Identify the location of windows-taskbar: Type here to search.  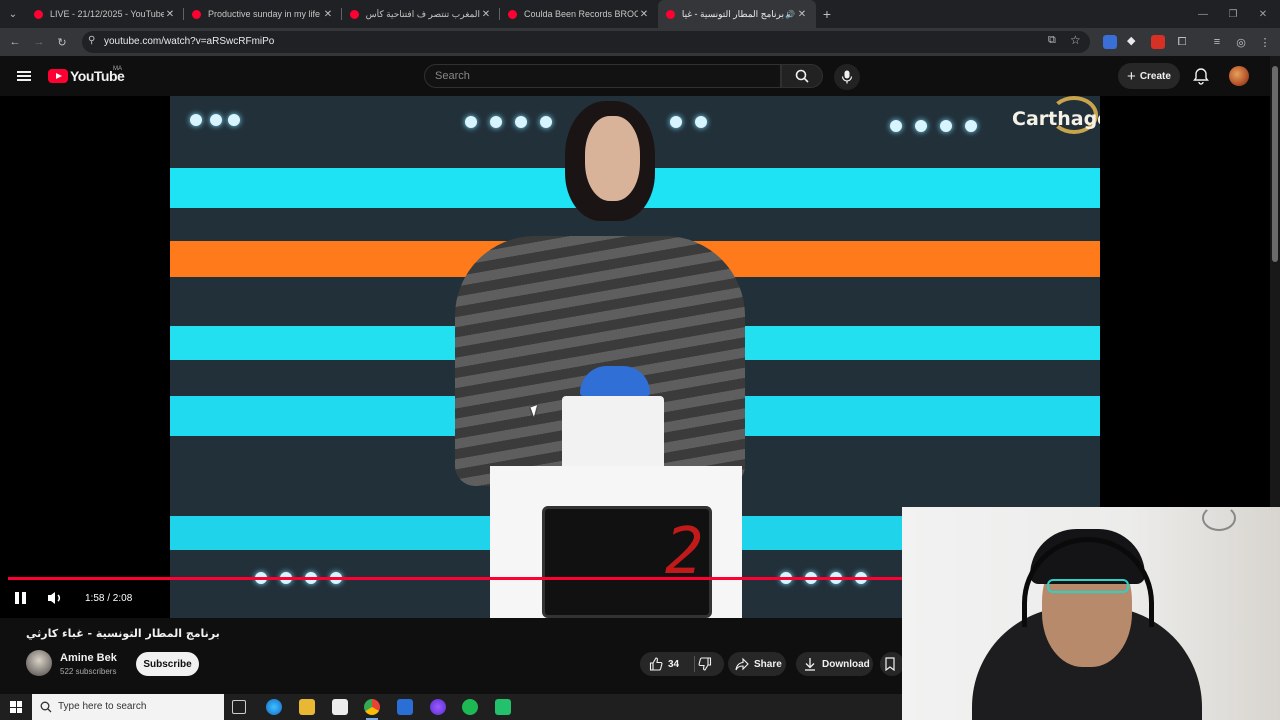
(451, 707).